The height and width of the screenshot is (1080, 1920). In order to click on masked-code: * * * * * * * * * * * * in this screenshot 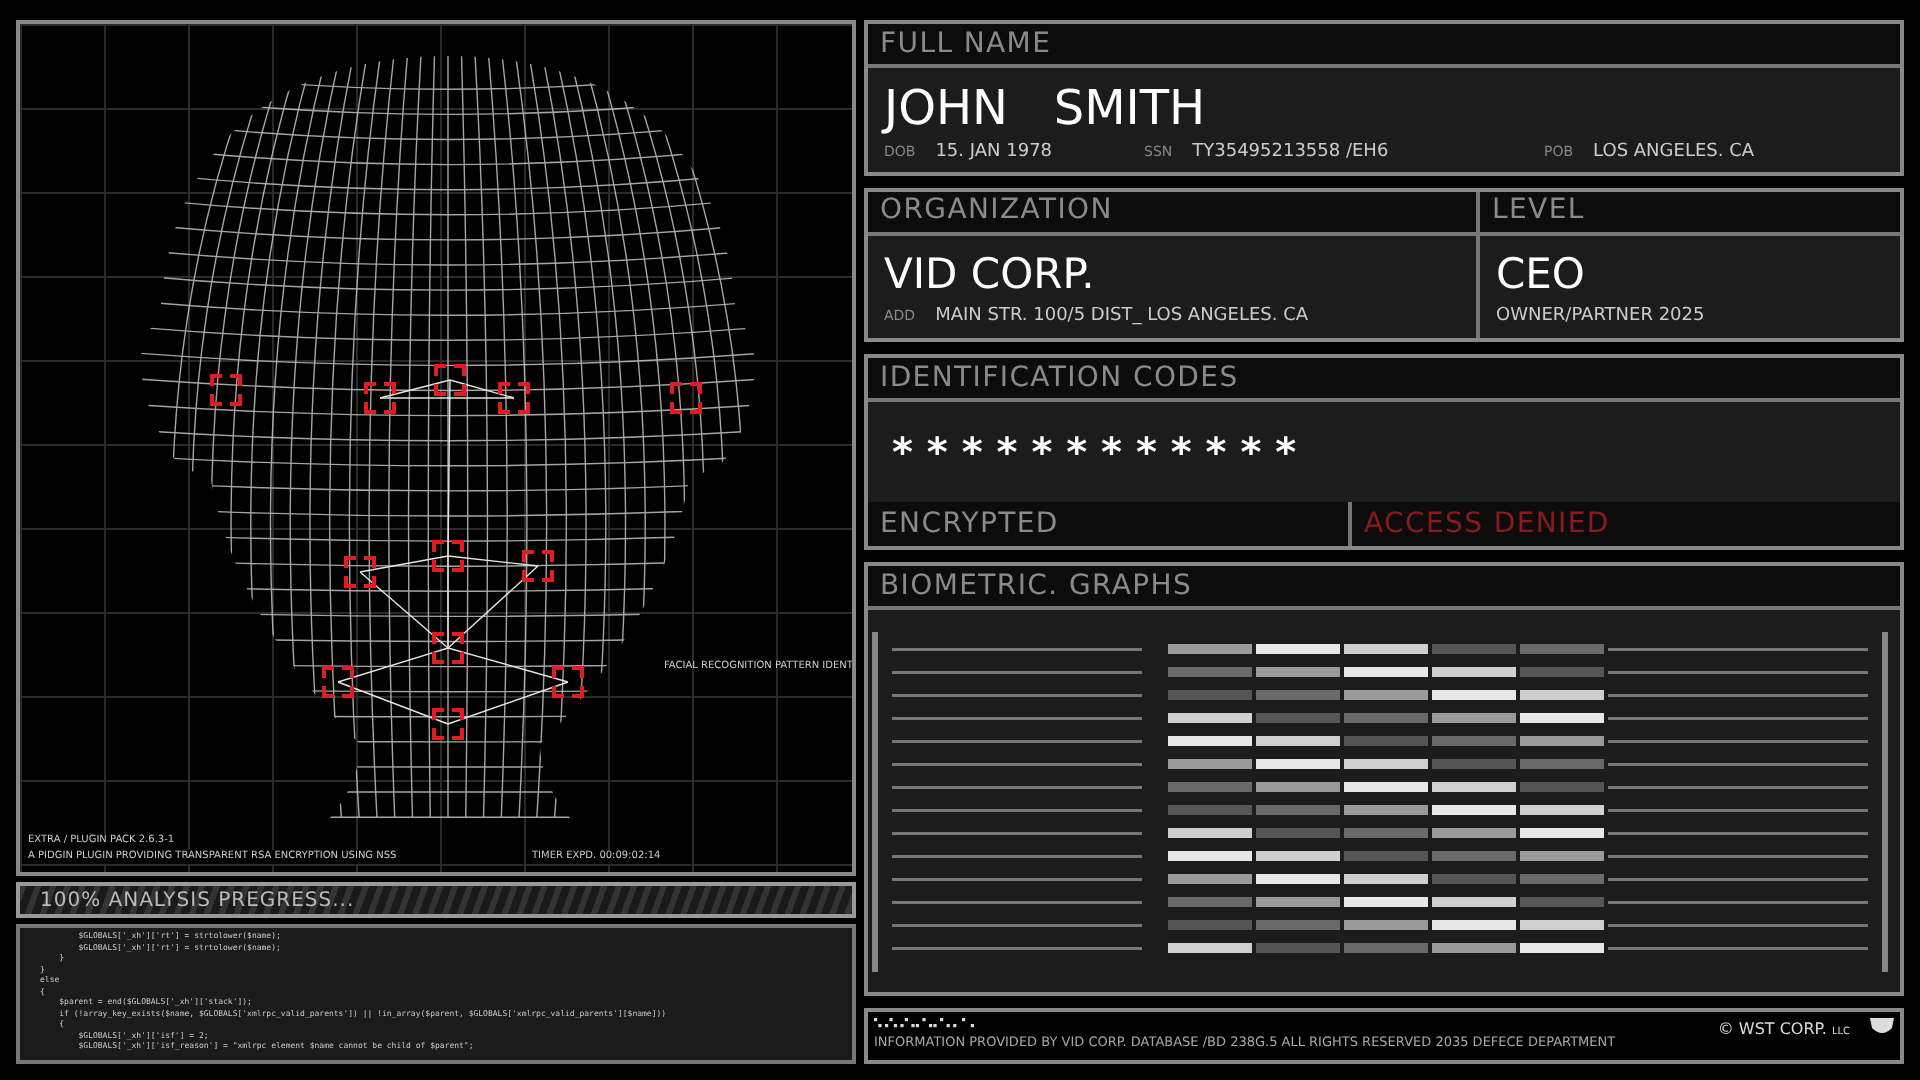, I will do `click(1094, 453)`.